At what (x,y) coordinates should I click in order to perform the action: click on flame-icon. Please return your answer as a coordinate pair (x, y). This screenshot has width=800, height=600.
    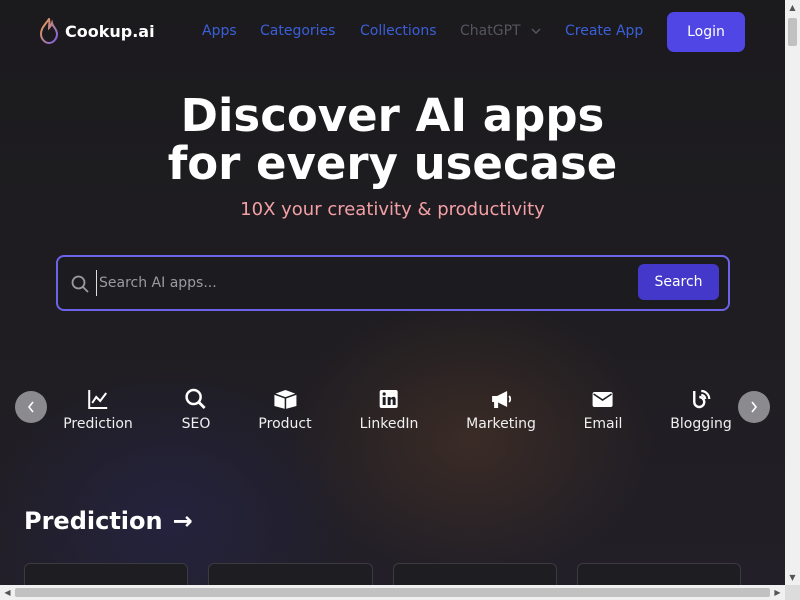
    Looking at the image, I should click on (49, 31).